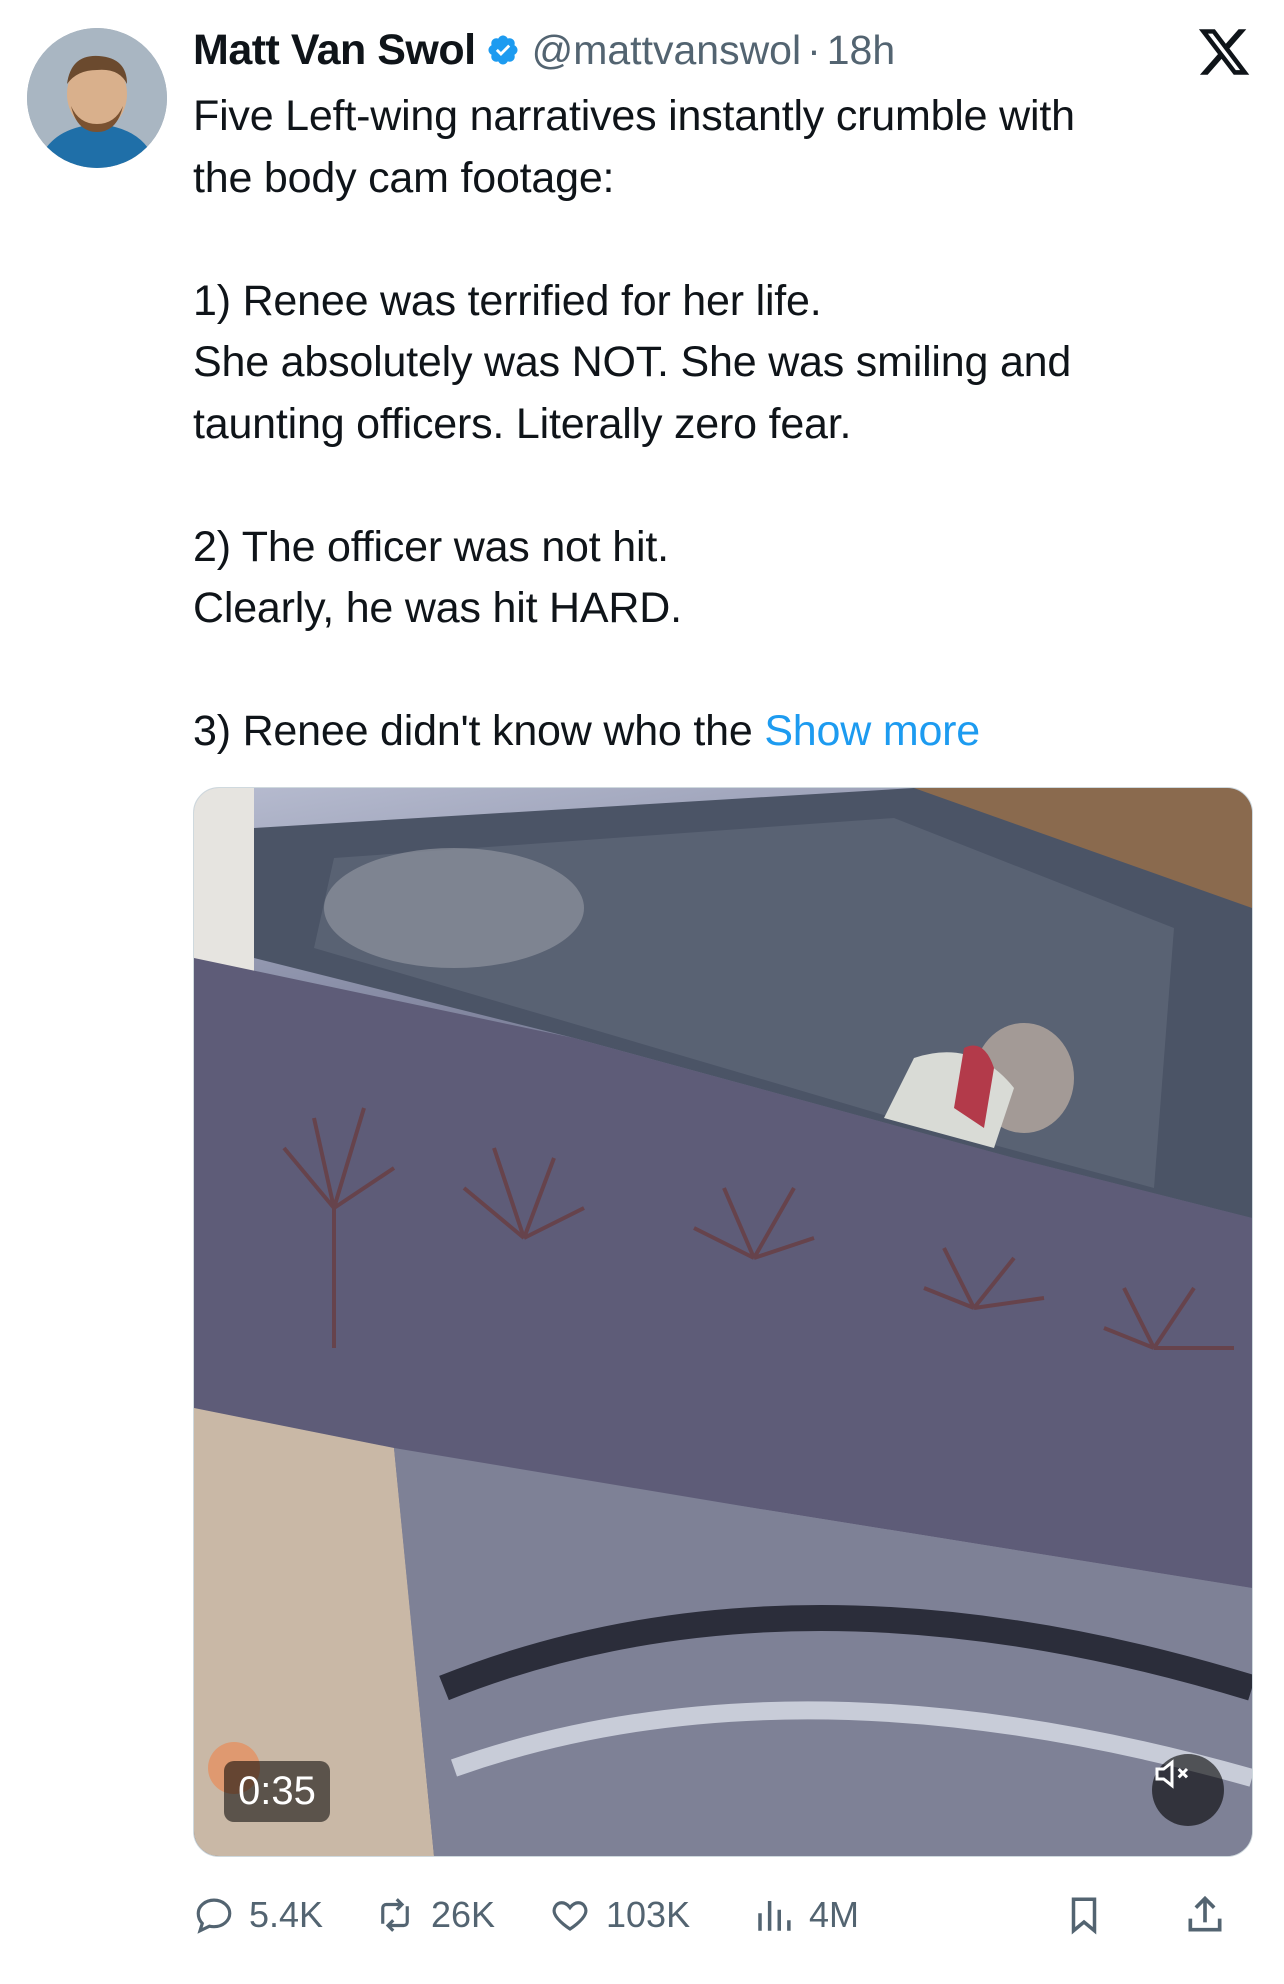 The width and height of the screenshot is (1284, 1984). Describe the element at coordinates (479, 731) in the screenshot. I see `tweet-line: 3) Renee didn't know who the` at that location.